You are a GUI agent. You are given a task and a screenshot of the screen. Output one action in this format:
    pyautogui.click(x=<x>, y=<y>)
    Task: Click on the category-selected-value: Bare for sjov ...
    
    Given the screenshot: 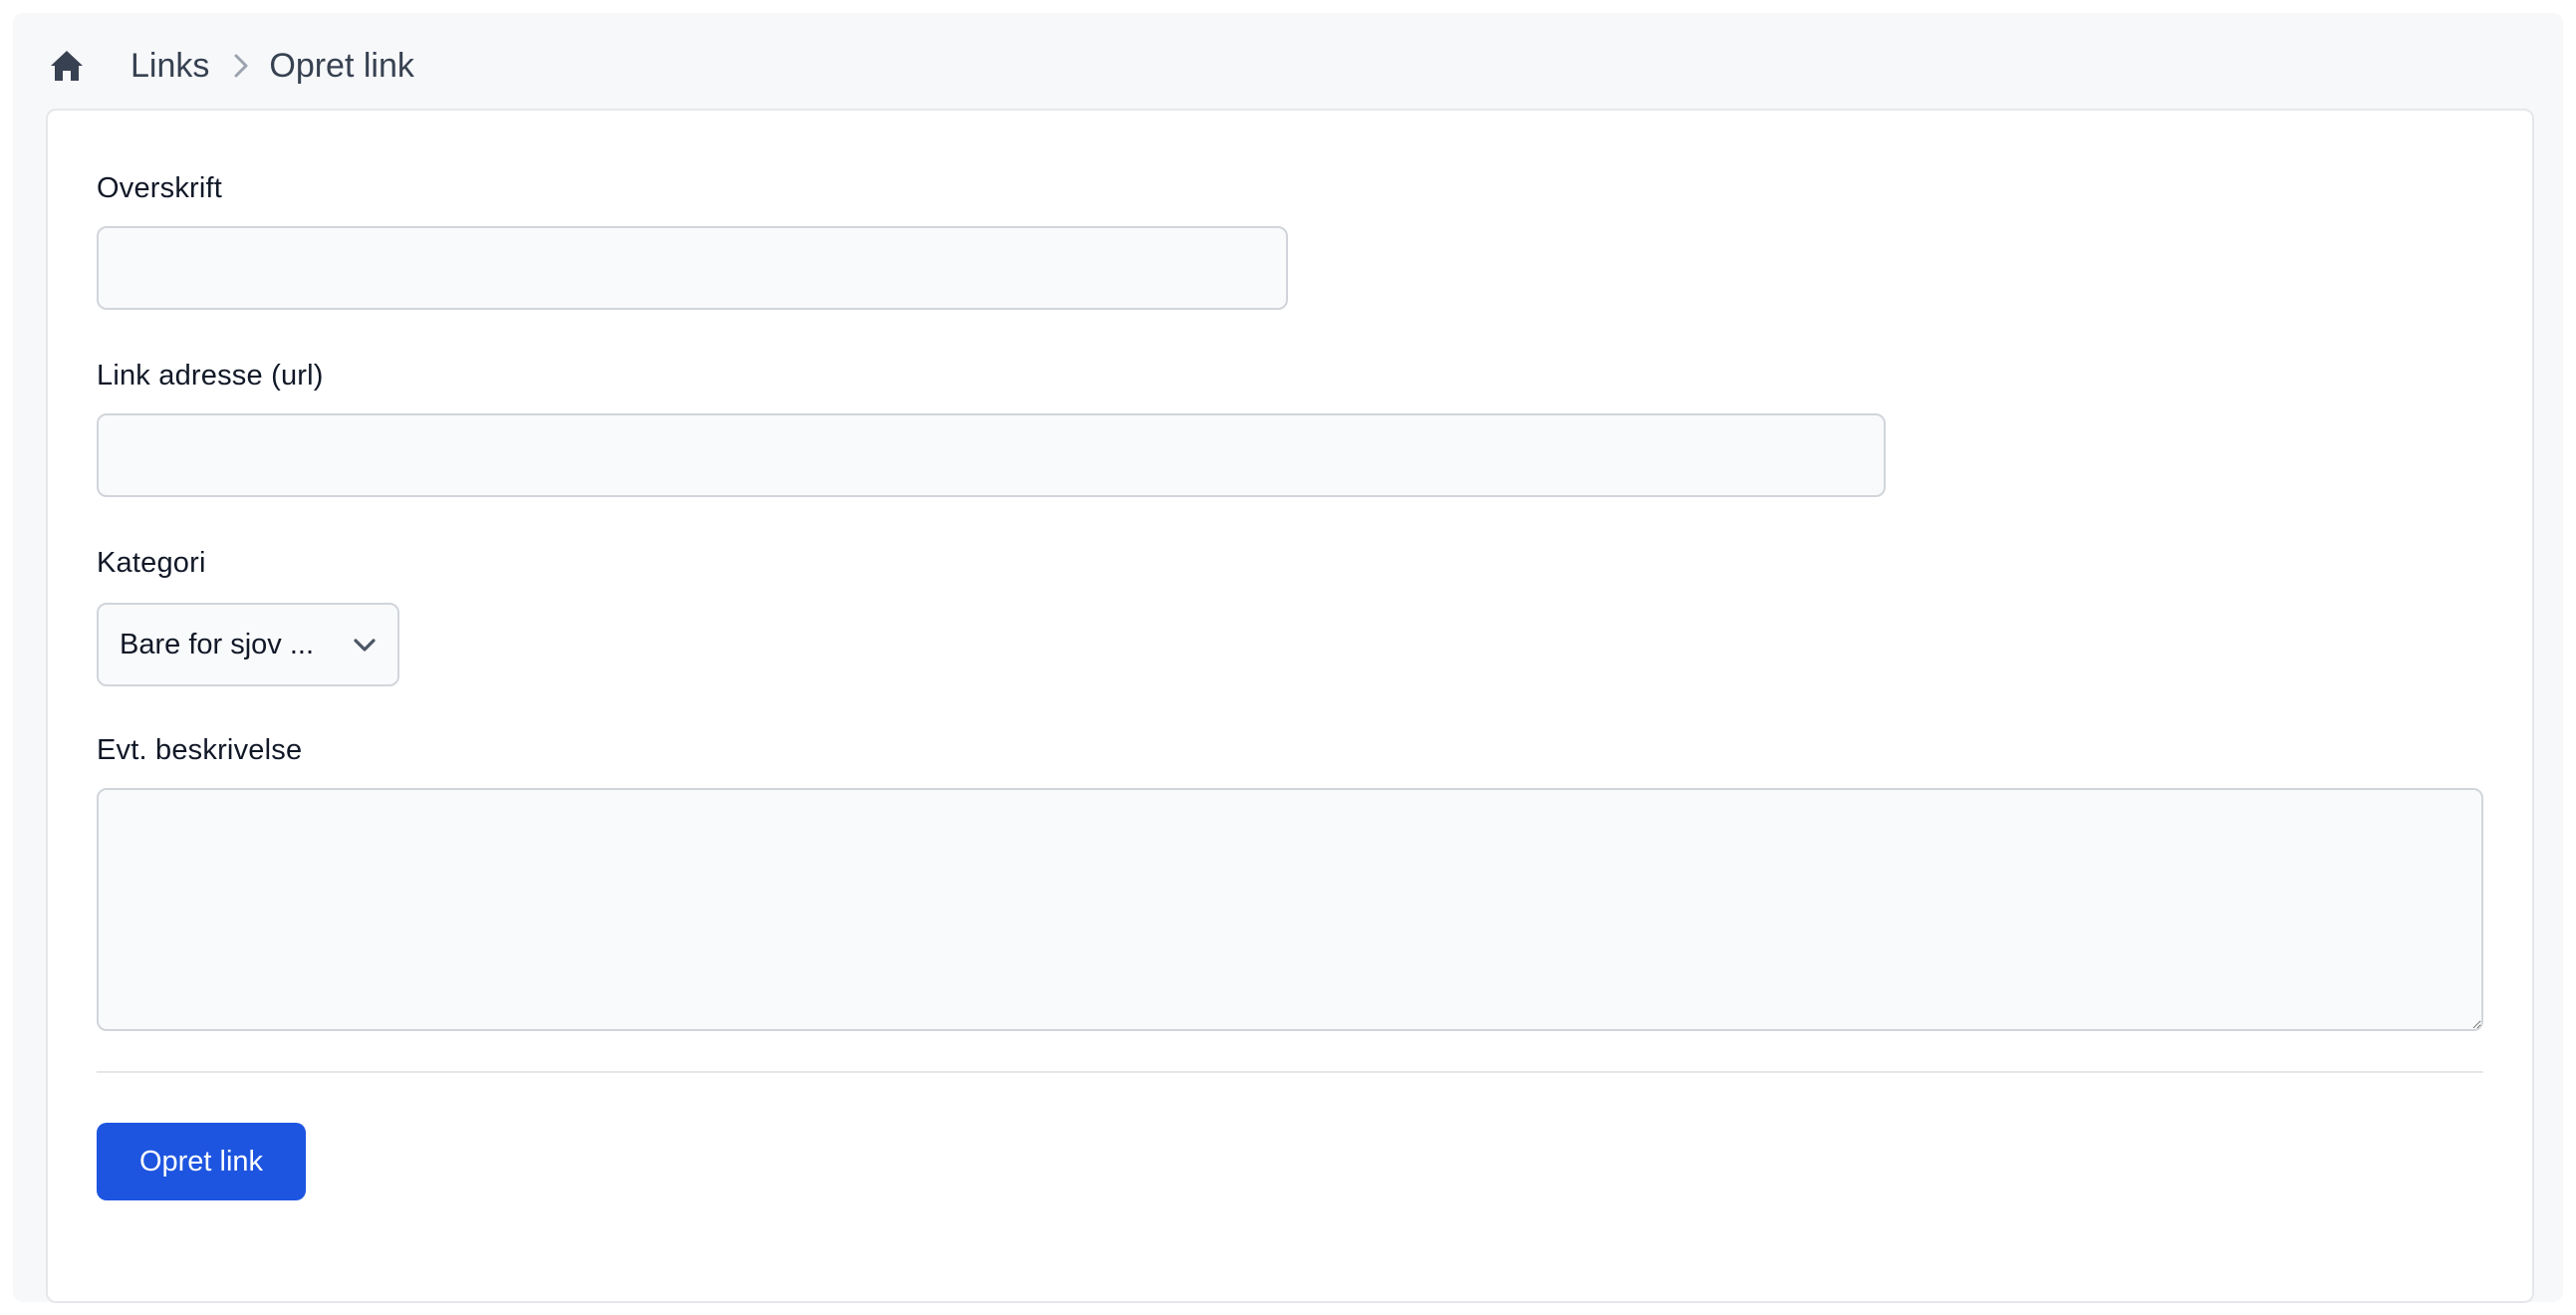 What is the action you would take?
    pyautogui.click(x=217, y=644)
    